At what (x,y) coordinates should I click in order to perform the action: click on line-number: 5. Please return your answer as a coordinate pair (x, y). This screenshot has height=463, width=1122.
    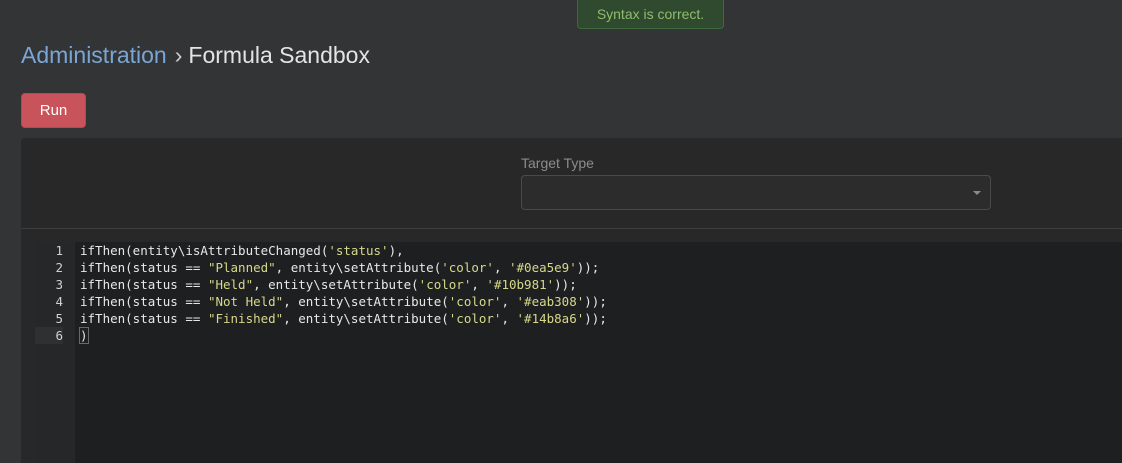
    Looking at the image, I should click on (59, 318).